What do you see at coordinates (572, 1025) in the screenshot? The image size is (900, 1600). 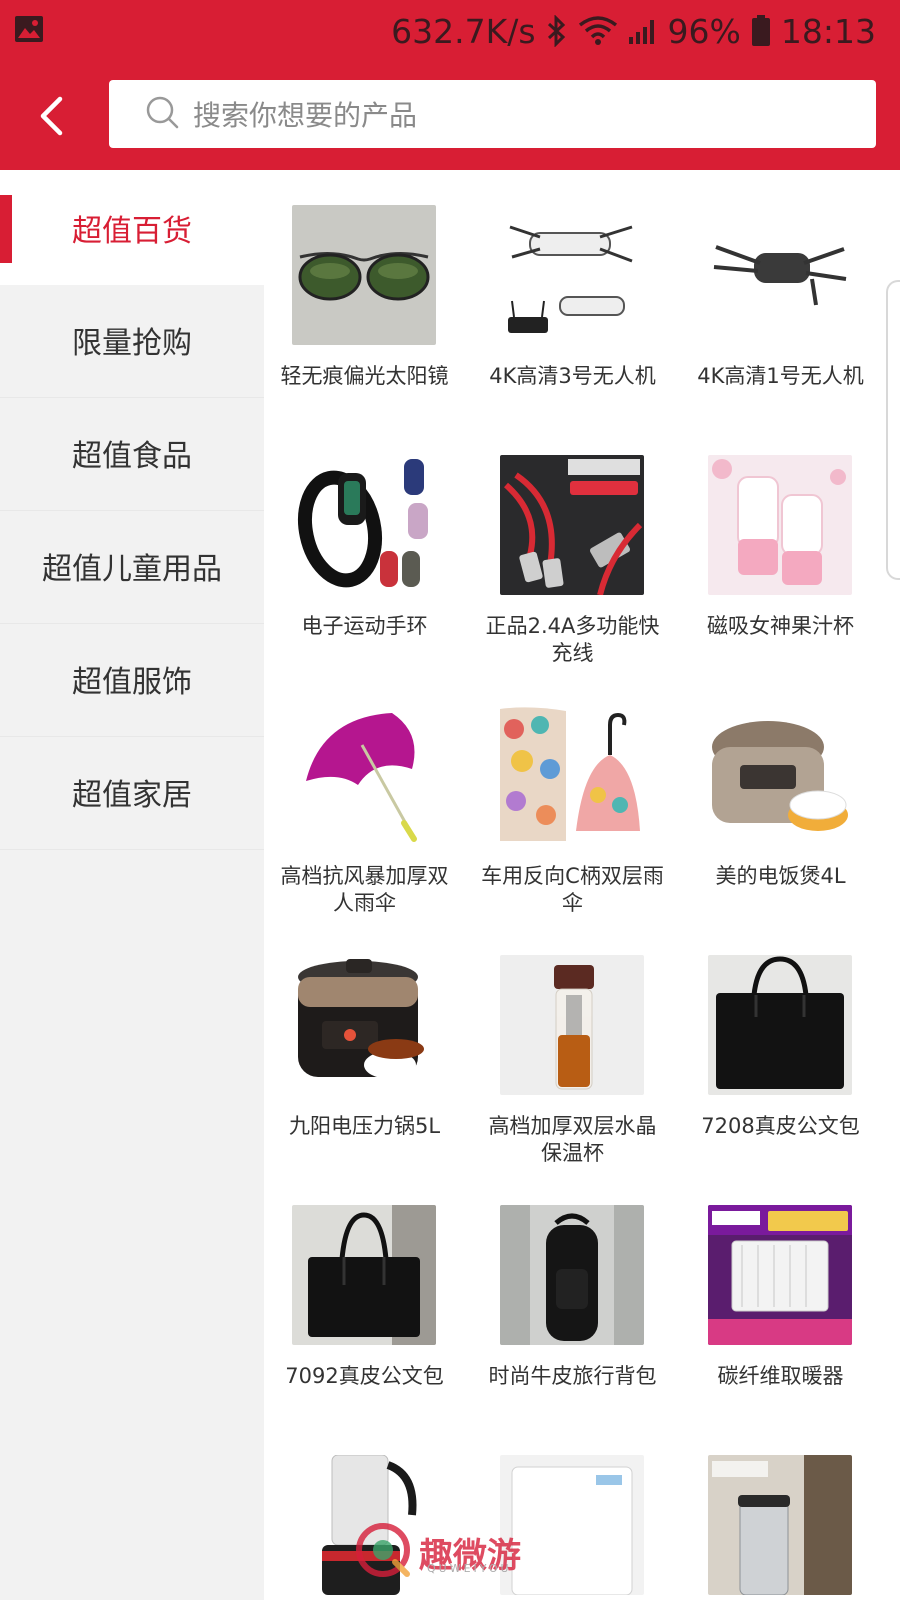 I see `tea-bottle-icon` at bounding box center [572, 1025].